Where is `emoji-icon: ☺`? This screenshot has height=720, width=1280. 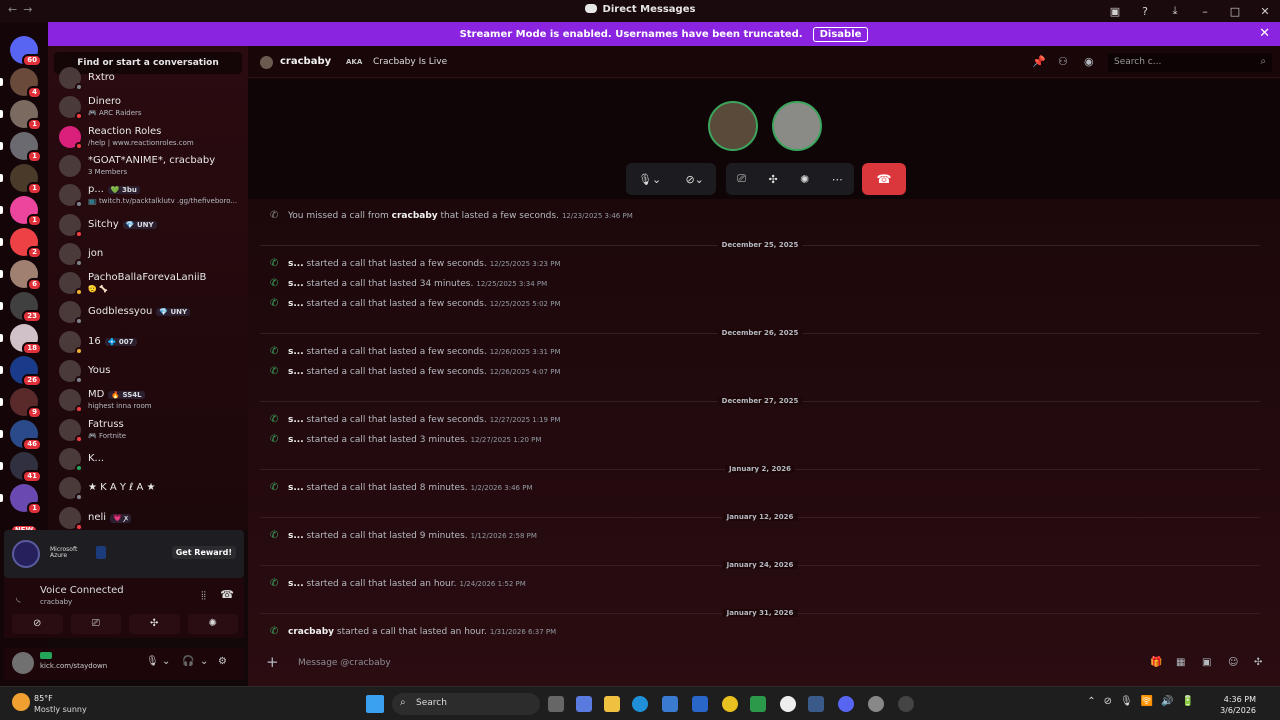
emoji-icon: ☺ is located at coordinates (1233, 662).